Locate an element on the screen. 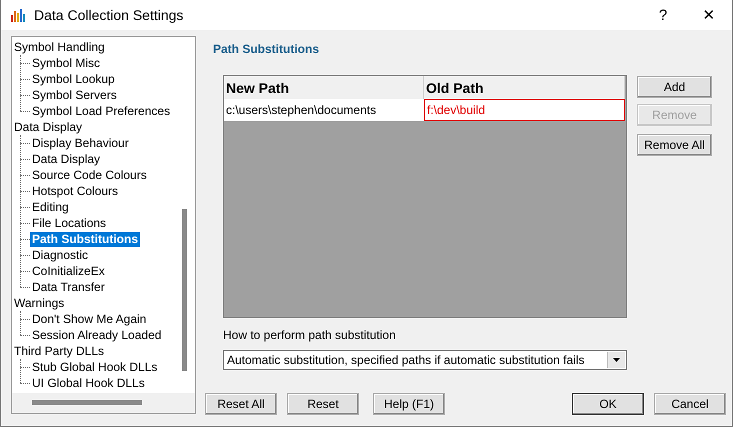 This screenshot has width=733, height=427. tree-item: Diagnostic is located at coordinates (60, 255).